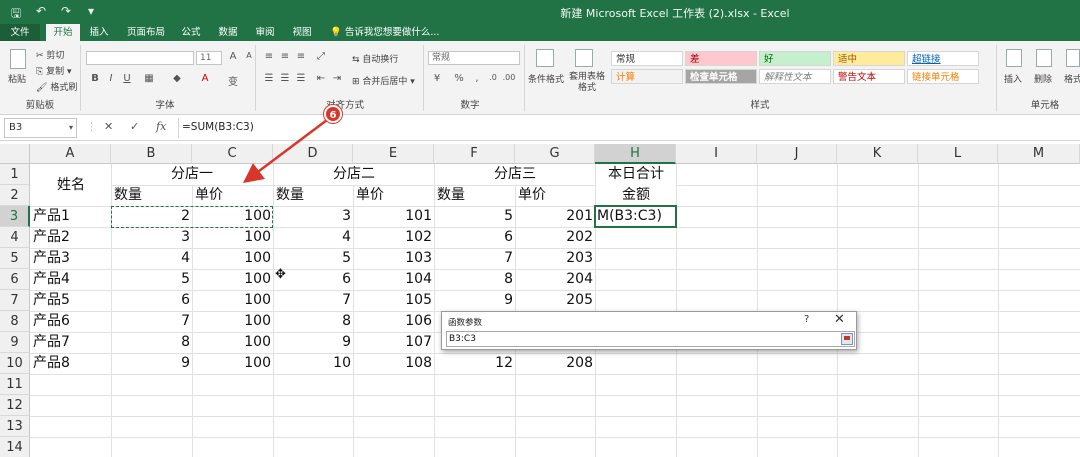  Describe the element at coordinates (265, 32) in the screenshot. I see `tab-review: 审阅` at that location.